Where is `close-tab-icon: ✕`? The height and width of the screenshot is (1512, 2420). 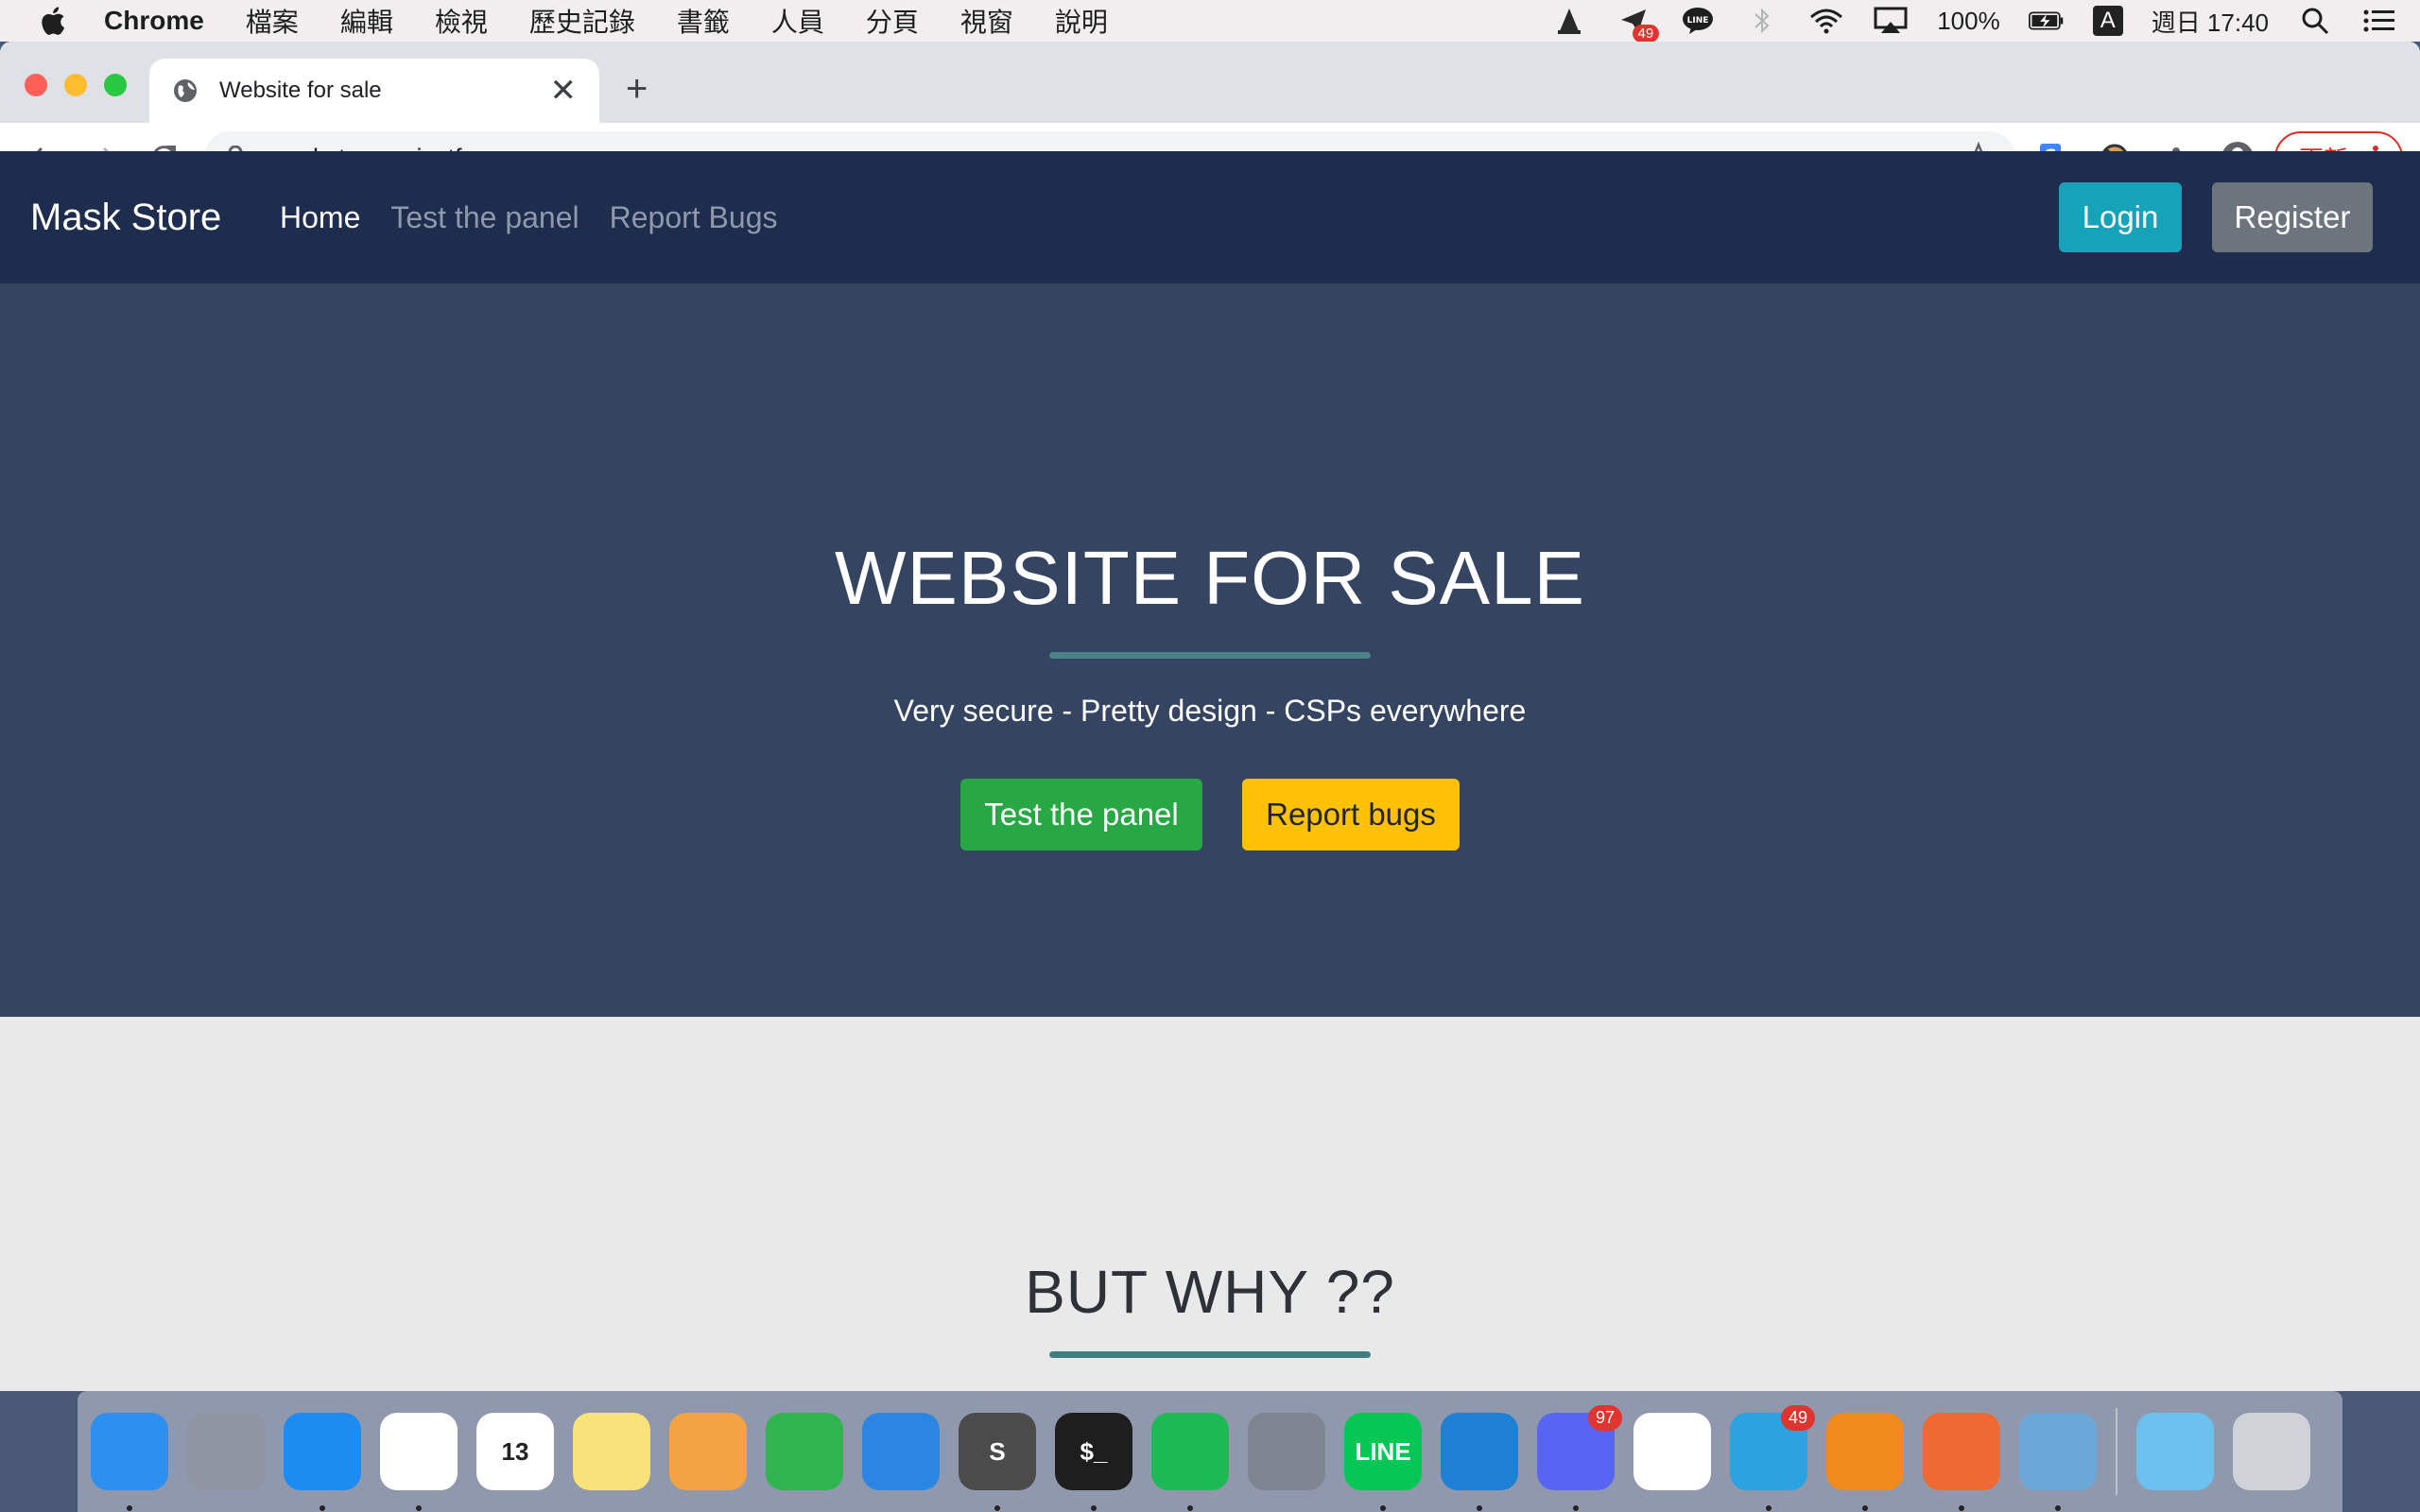 close-tab-icon: ✕ is located at coordinates (564, 91).